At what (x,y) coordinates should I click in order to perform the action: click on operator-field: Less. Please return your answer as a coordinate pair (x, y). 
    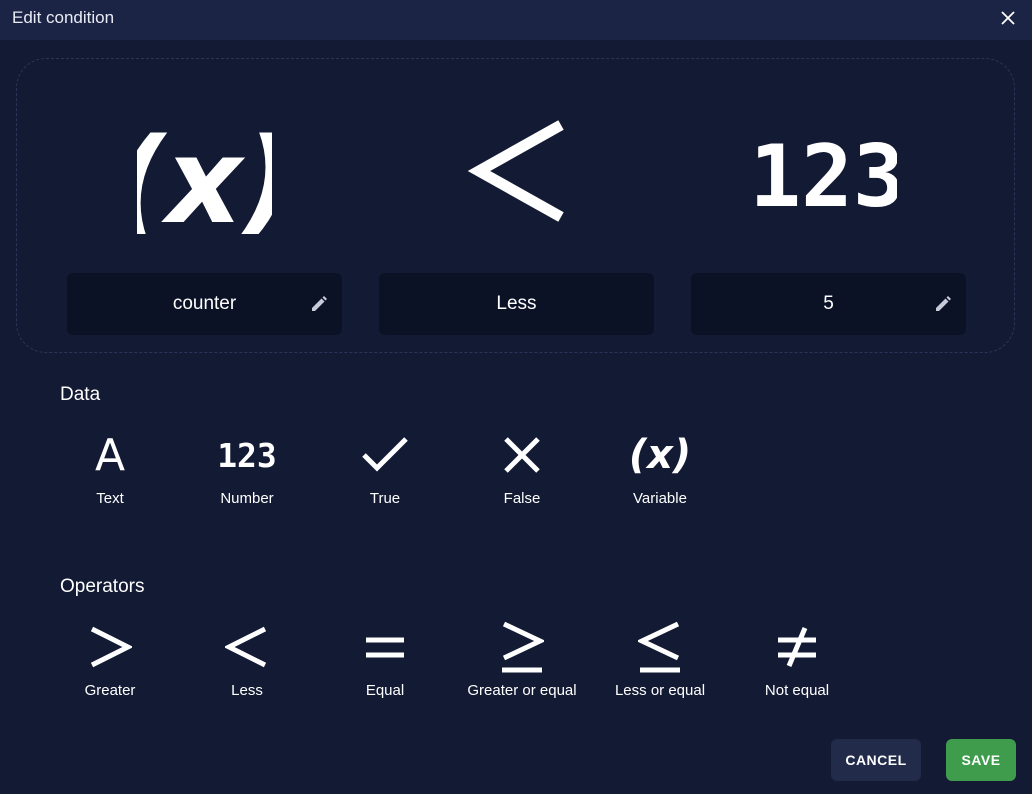
    Looking at the image, I should click on (516, 304).